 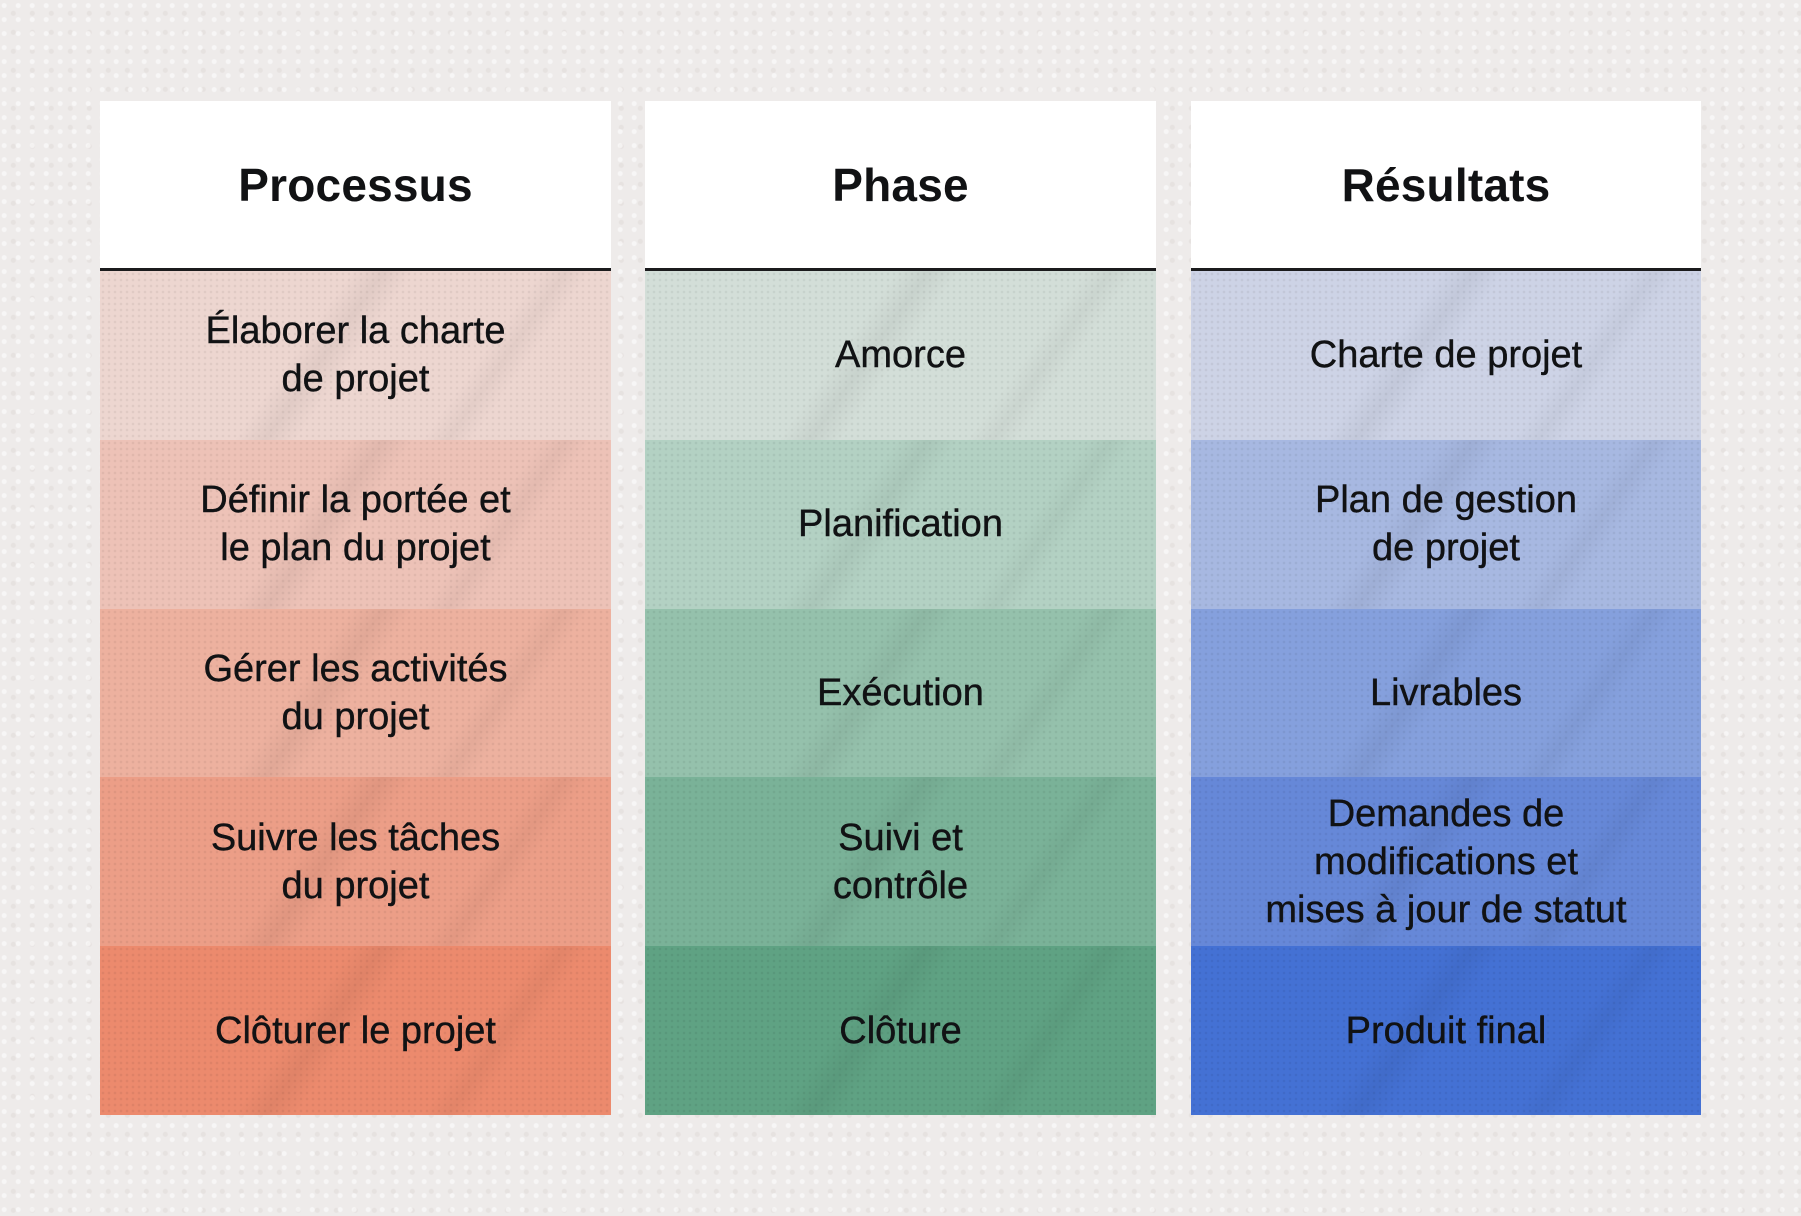 I want to click on cell-processus-1: Élaborer la charte de projet, so click(x=355, y=355).